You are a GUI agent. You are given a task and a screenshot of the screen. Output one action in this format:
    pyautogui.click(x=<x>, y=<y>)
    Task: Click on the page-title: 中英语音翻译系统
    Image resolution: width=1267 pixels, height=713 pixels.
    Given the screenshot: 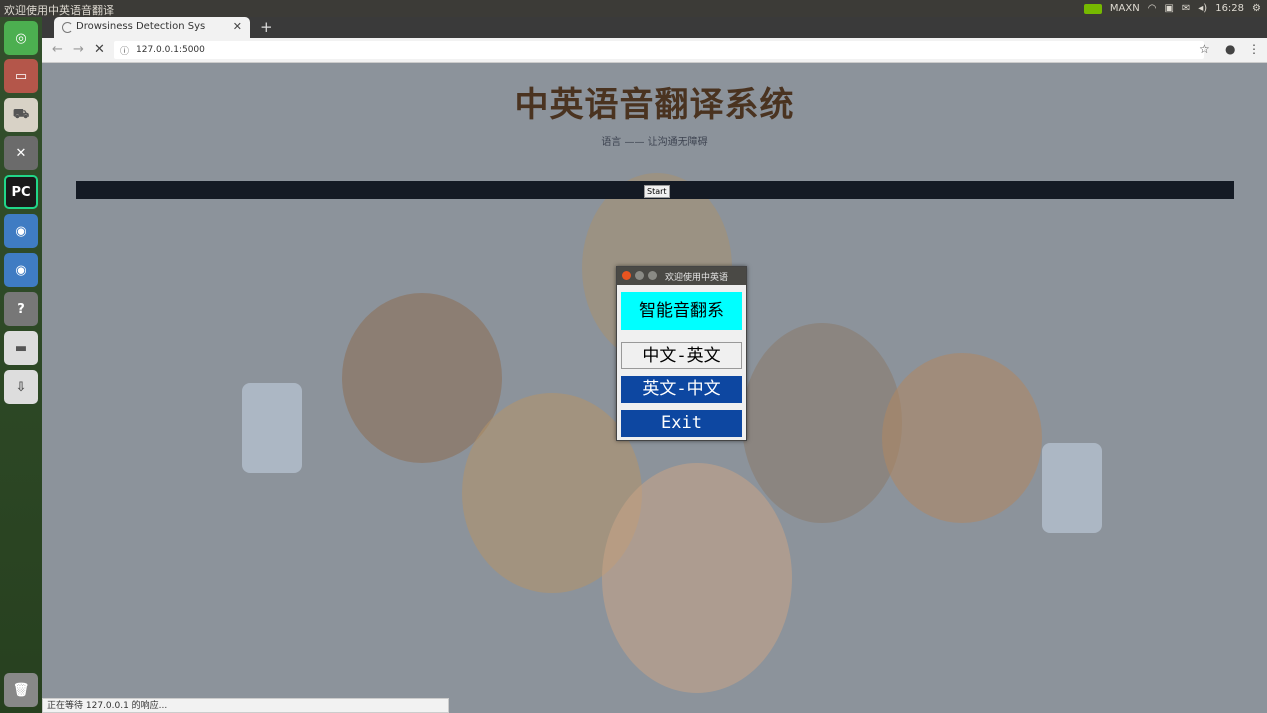 What is the action you would take?
    pyautogui.click(x=654, y=105)
    